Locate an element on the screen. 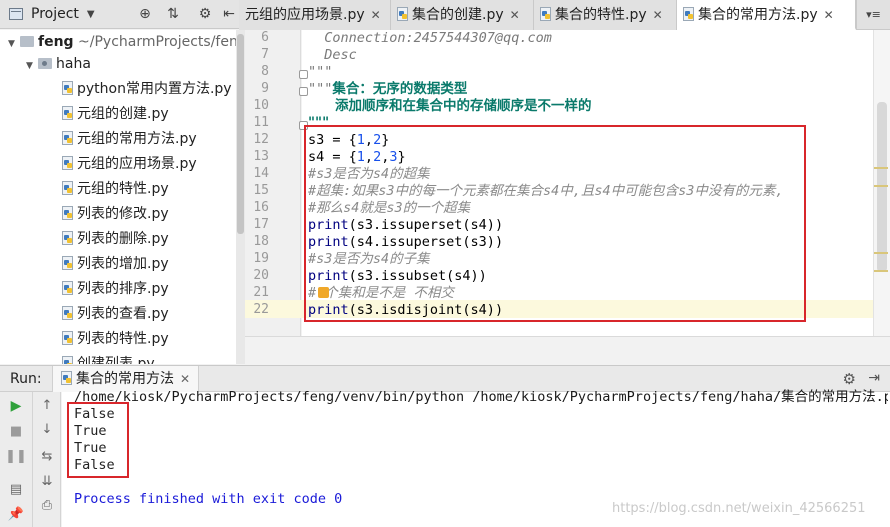 The height and width of the screenshot is (527, 890). tree-file: 元组的常用方法.py is located at coordinates (129, 139).